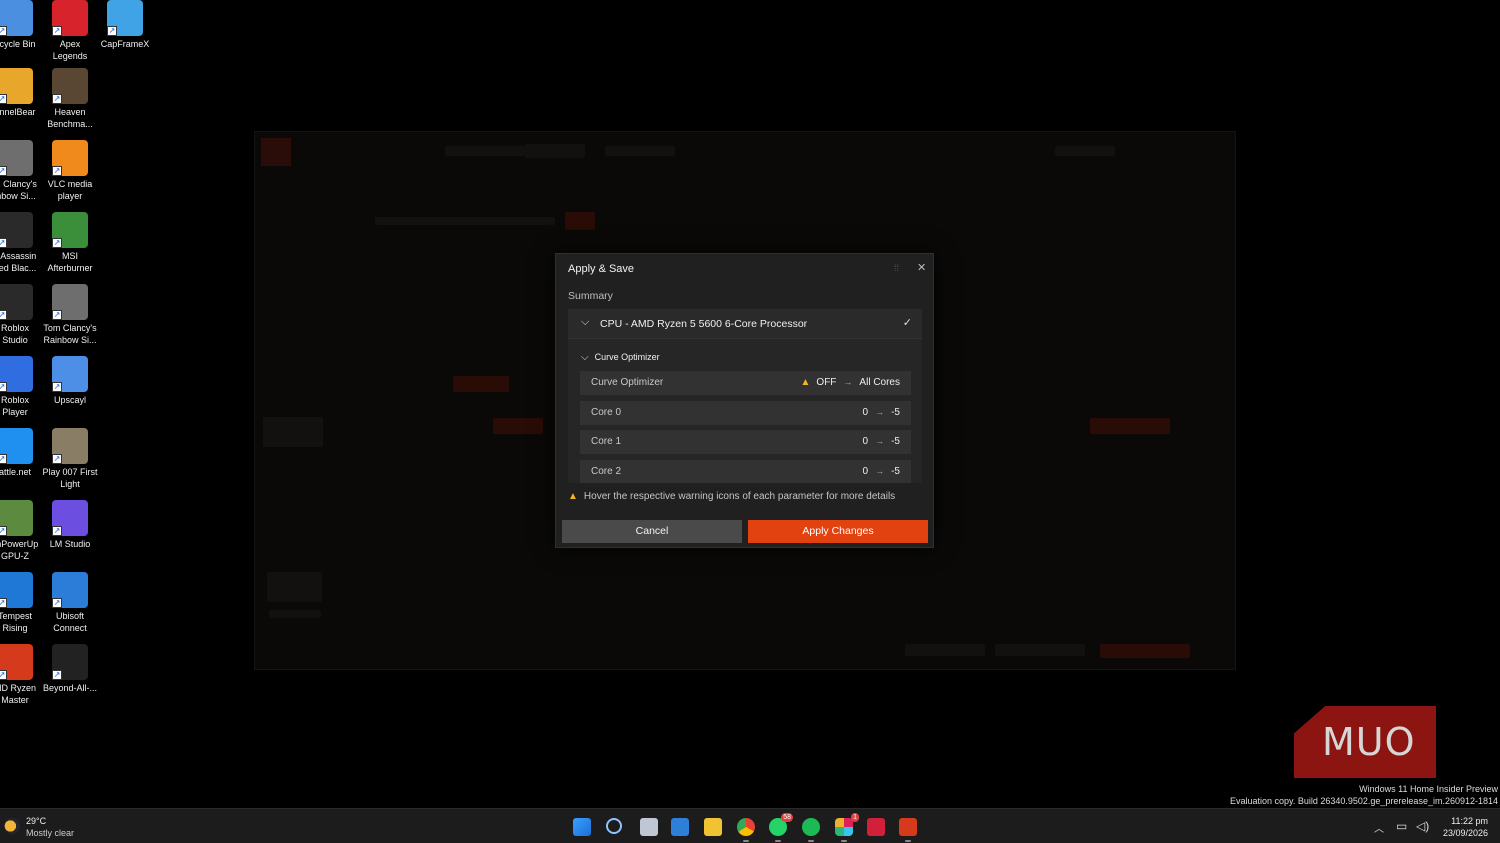 This screenshot has height=843, width=1500. What do you see at coordinates (1145, 651) in the screenshot?
I see `app-button-dim` at bounding box center [1145, 651].